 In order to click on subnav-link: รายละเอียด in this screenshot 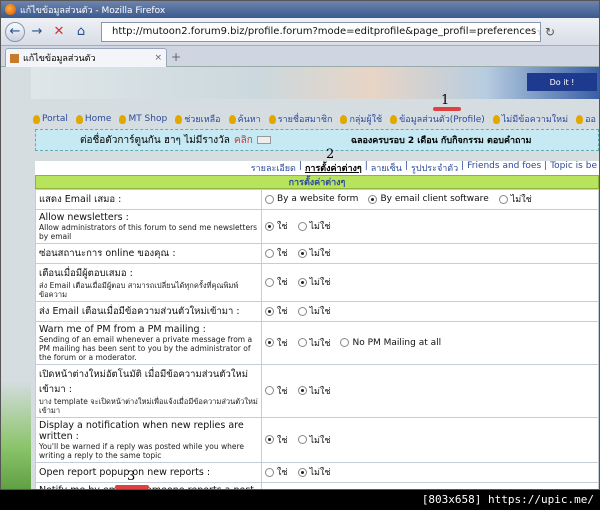, I will do `click(273, 168)`.